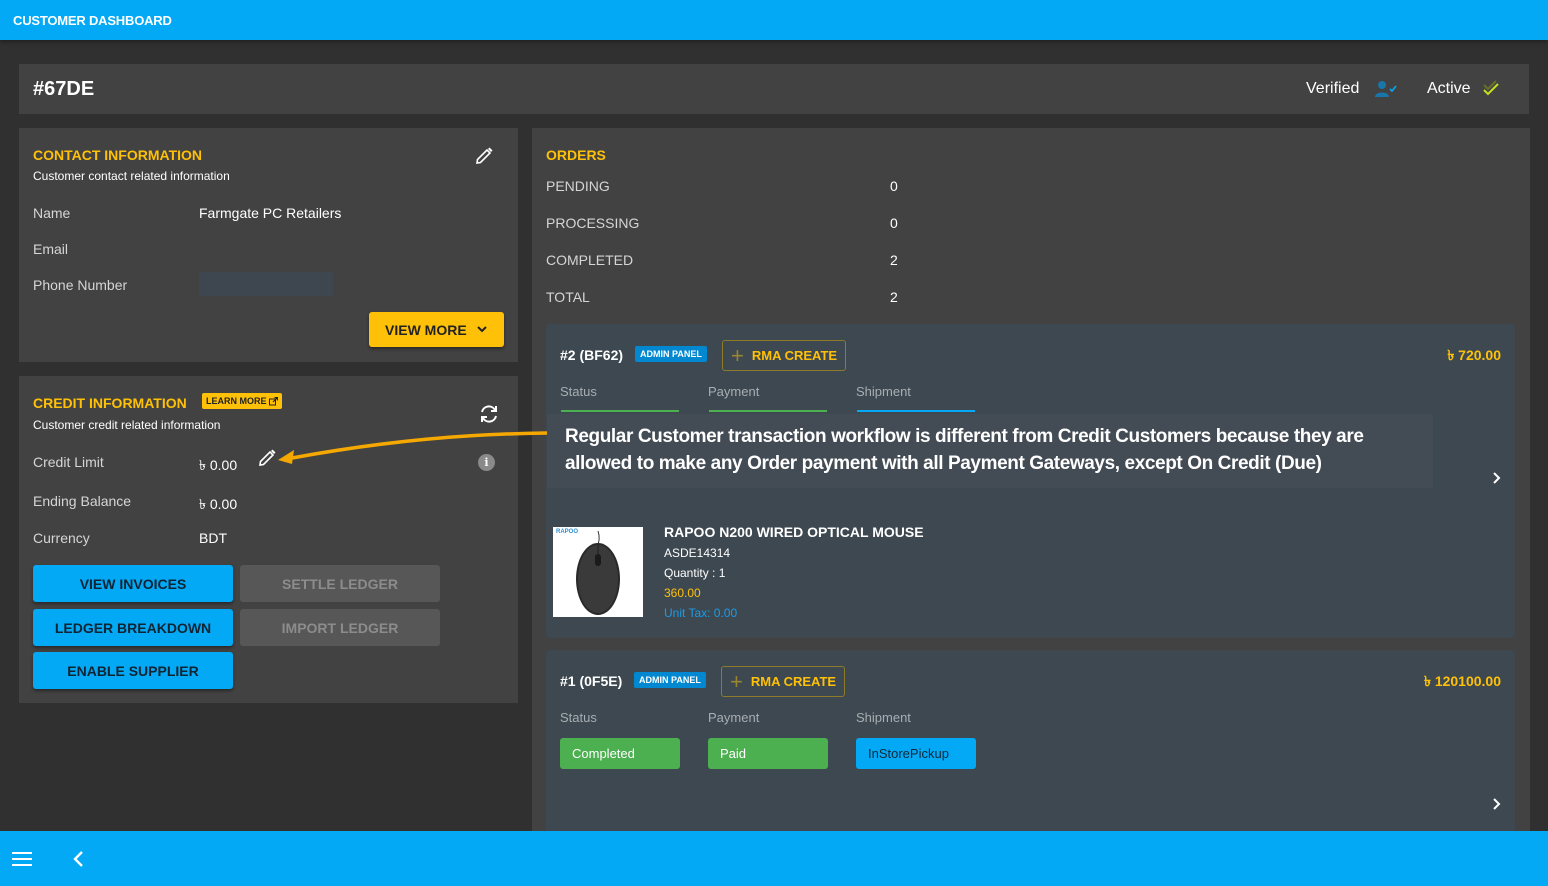 This screenshot has width=1548, height=886. What do you see at coordinates (590, 260) in the screenshot?
I see `completed-label: COMPLETED` at bounding box center [590, 260].